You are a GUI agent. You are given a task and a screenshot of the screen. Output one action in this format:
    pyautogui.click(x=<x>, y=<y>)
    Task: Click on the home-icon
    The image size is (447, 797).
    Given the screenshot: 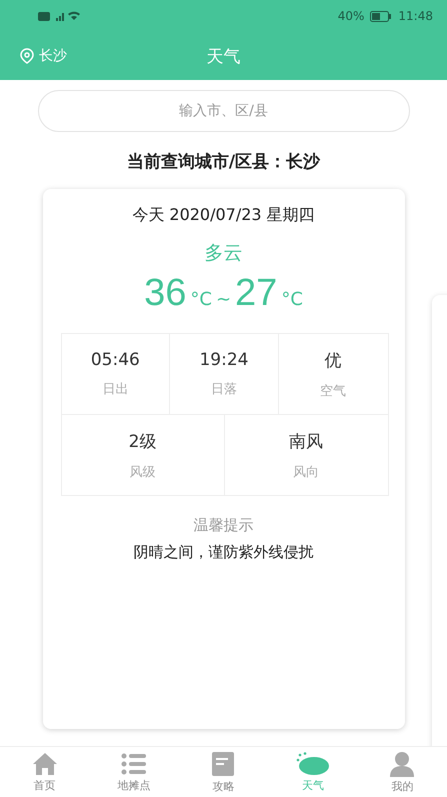 What is the action you would take?
    pyautogui.click(x=45, y=764)
    